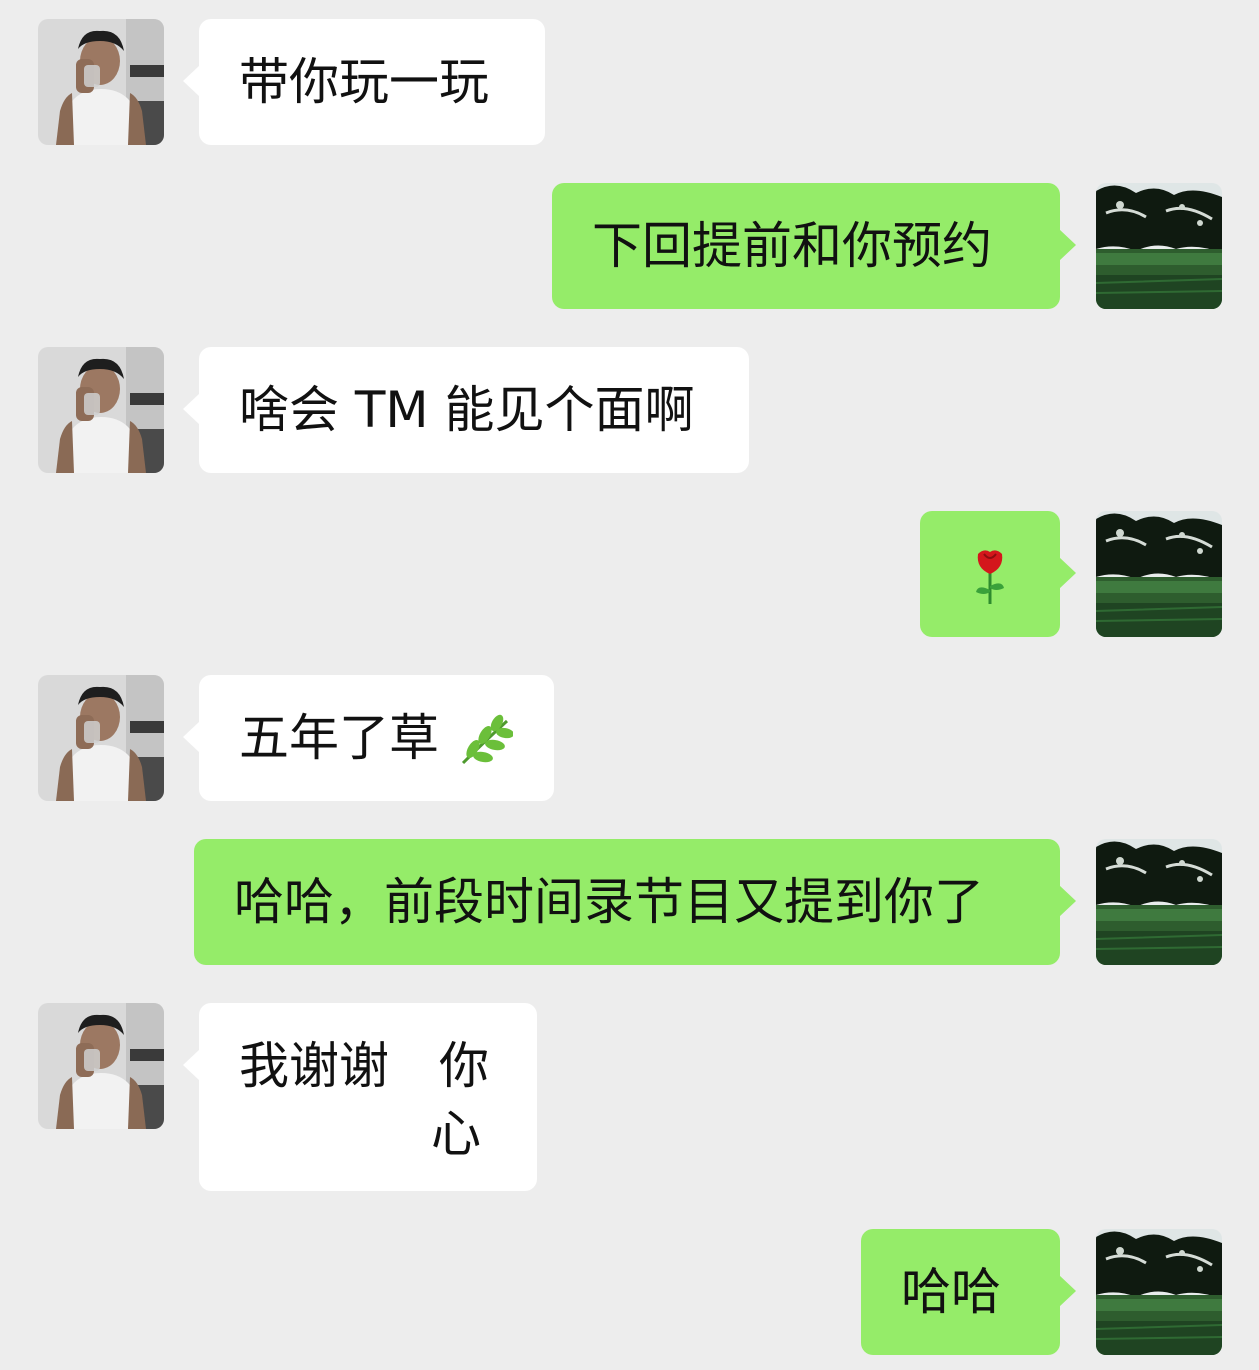 The image size is (1259, 1370). I want to click on outgoing-message-bubble: 下回提前和你预约, so click(814, 246).